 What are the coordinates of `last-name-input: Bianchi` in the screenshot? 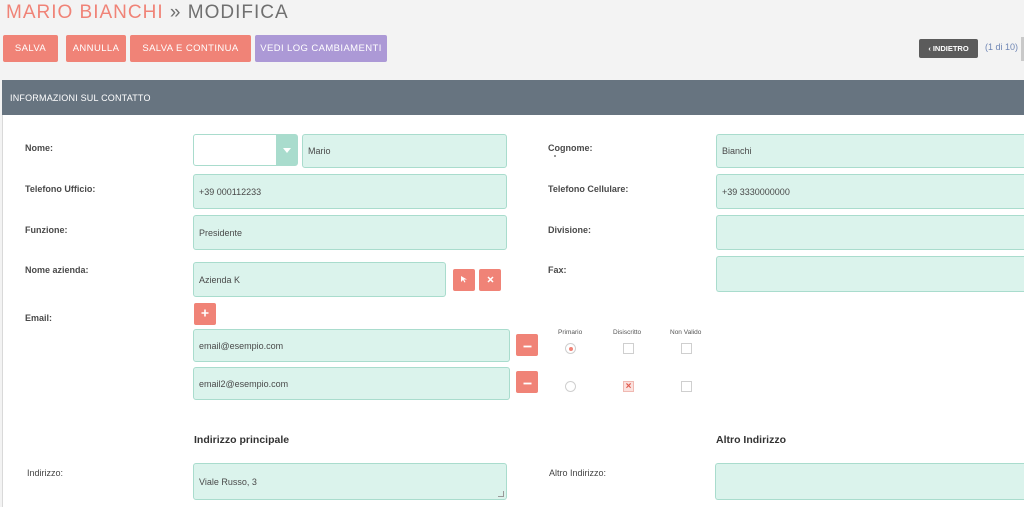 It's located at (870, 151).